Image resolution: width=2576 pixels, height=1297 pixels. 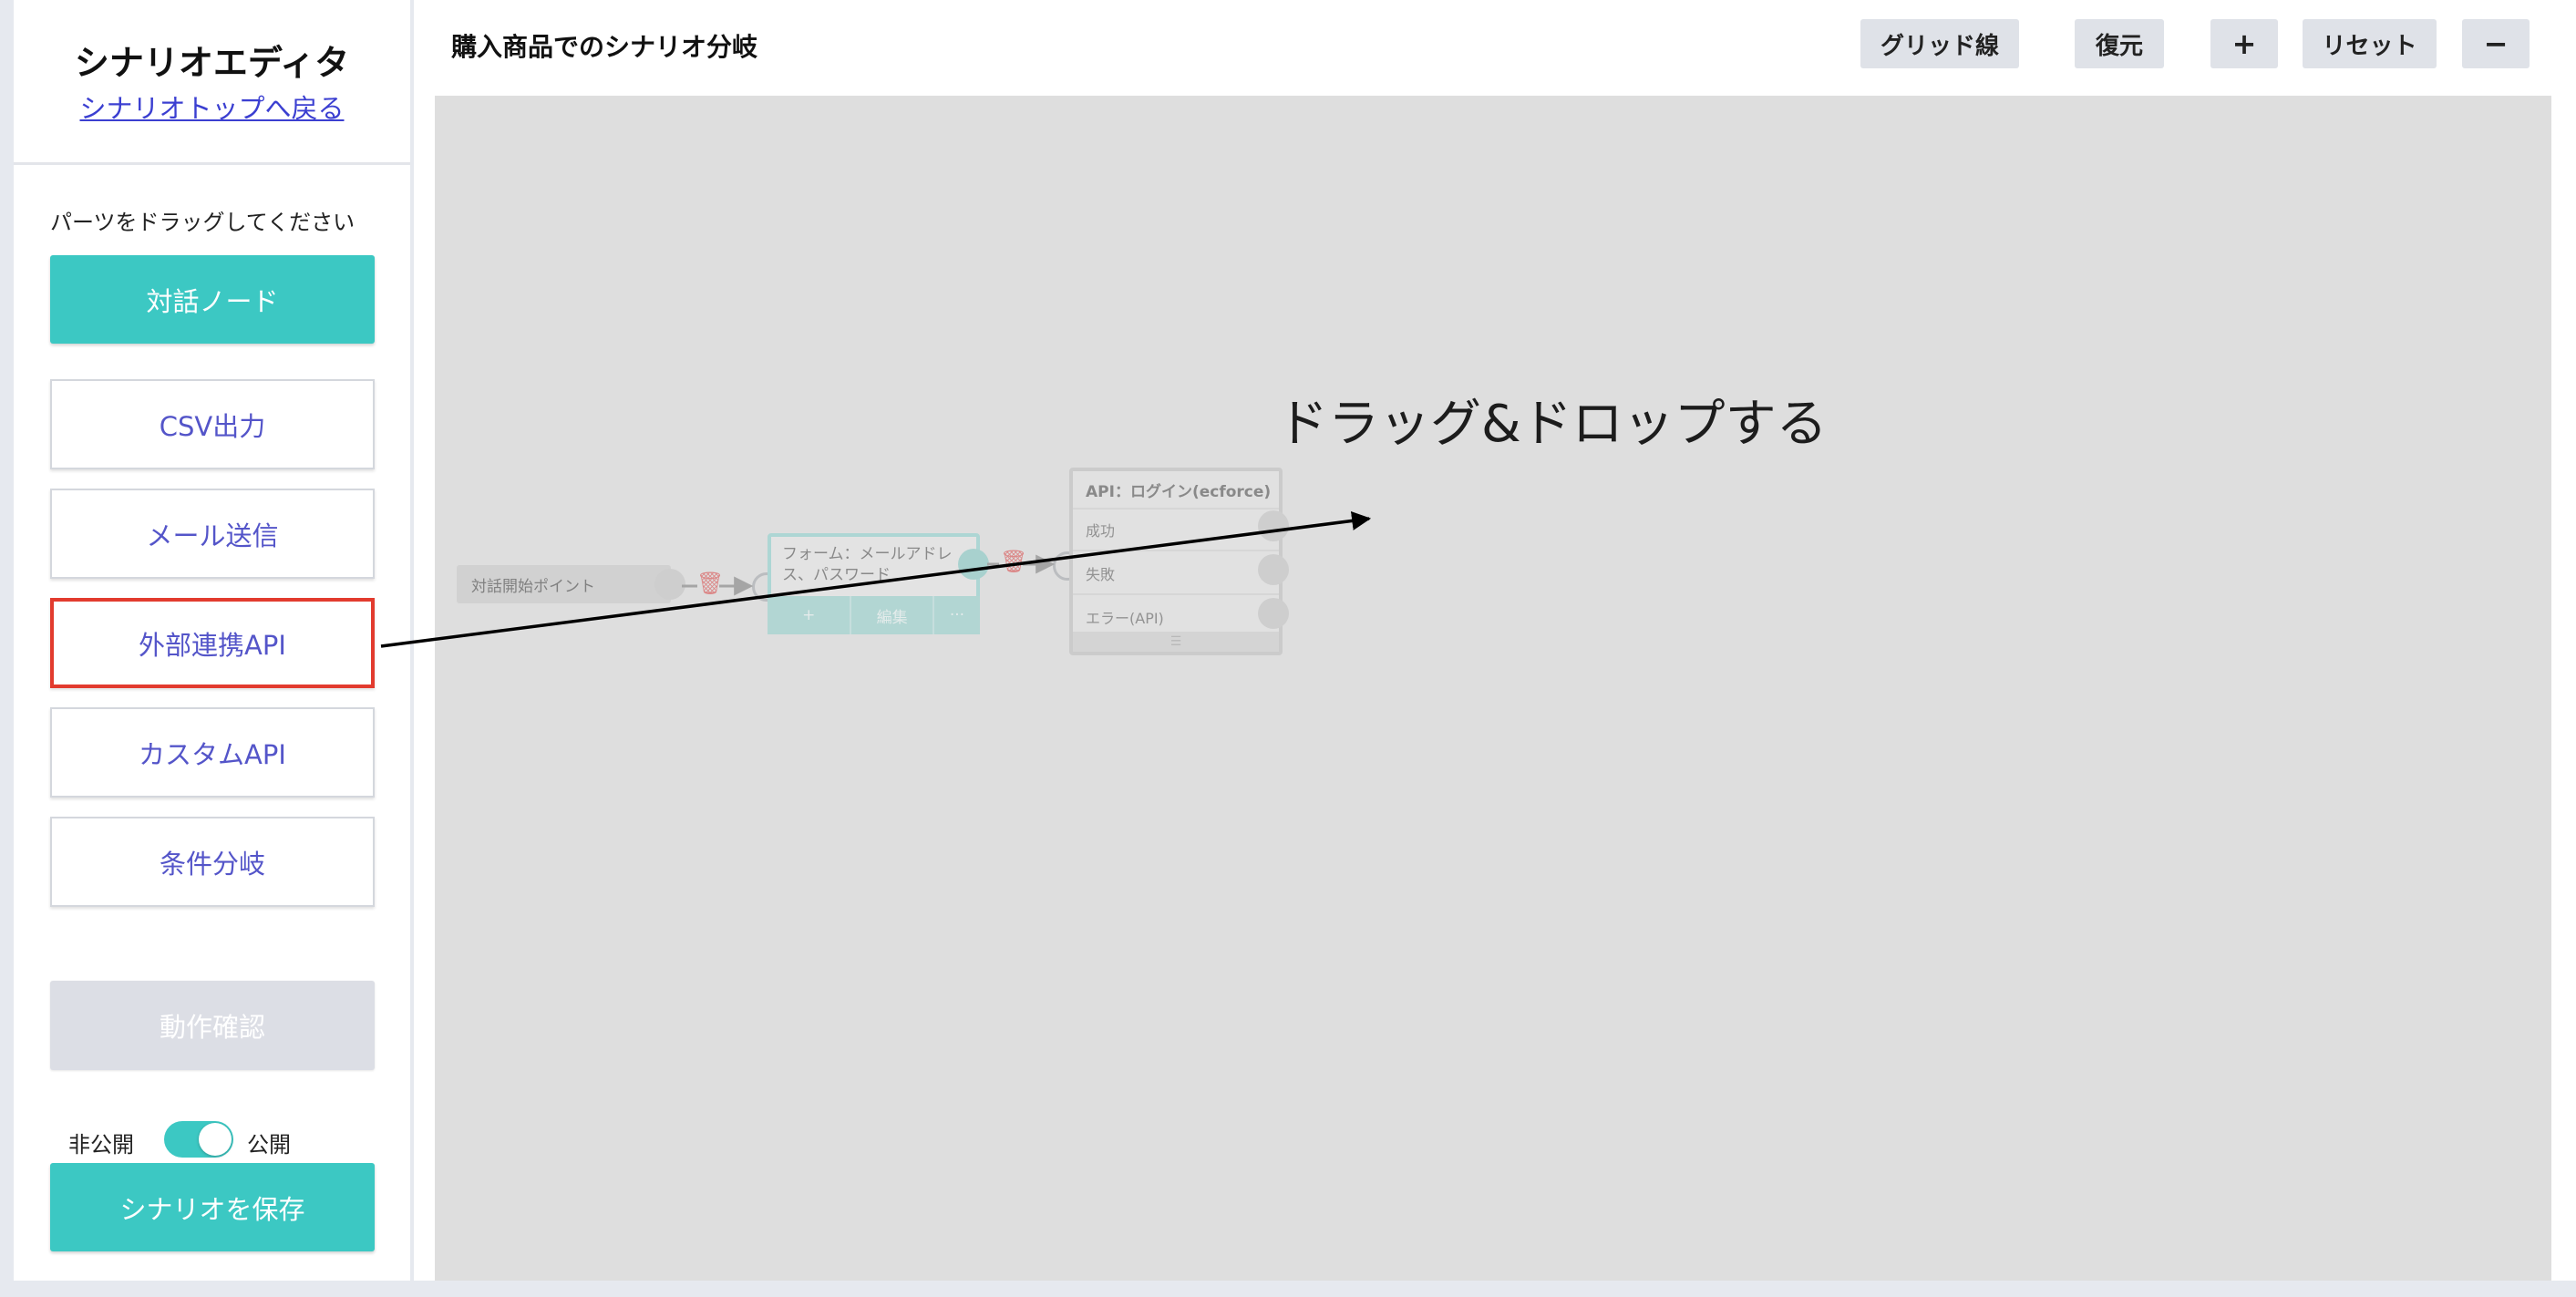 What do you see at coordinates (869, 575) in the screenshot?
I see `edge-lines` at bounding box center [869, 575].